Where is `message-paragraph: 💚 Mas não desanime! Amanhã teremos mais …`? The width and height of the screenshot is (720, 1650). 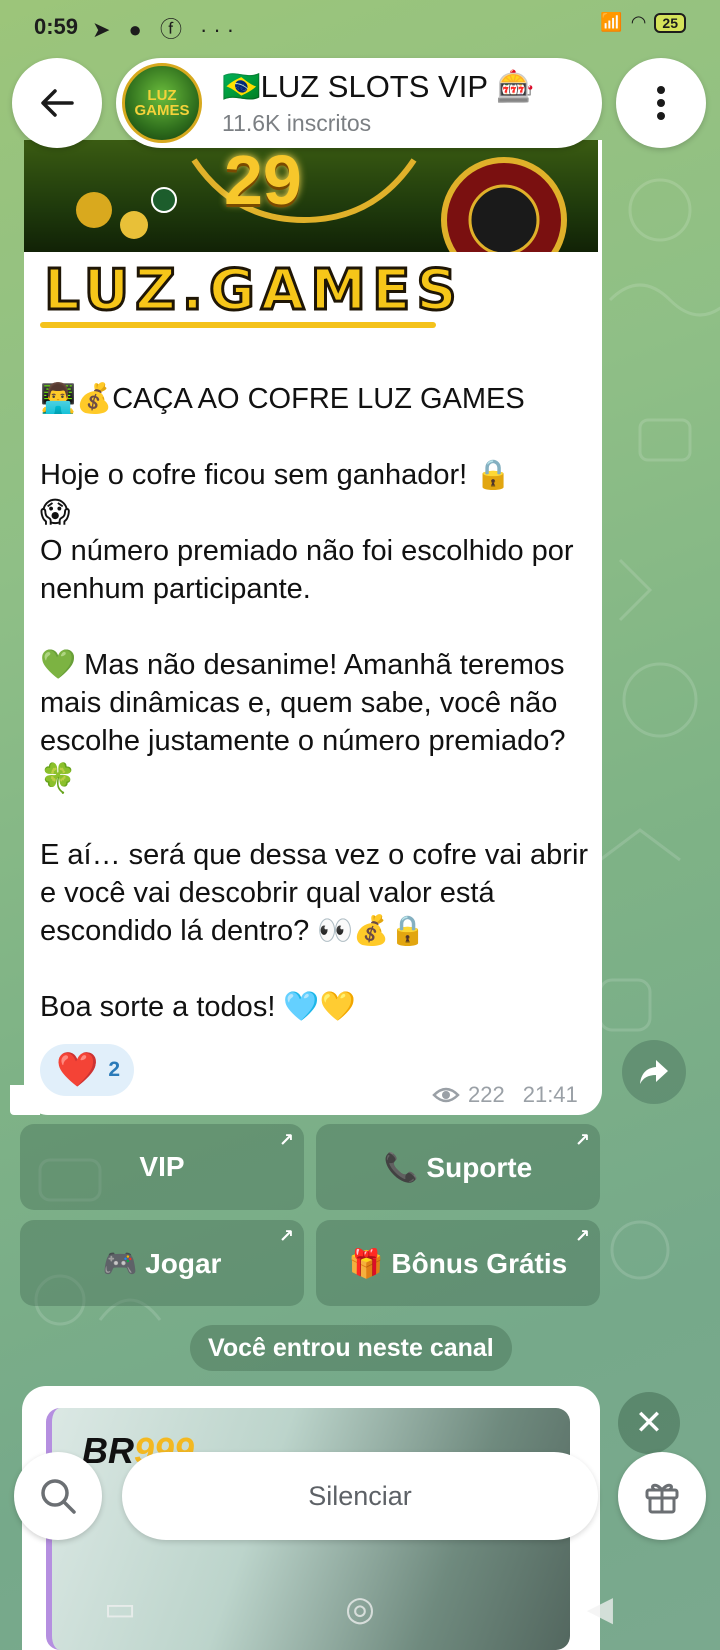
message-paragraph: 💚 Mas não desanime! Amanhã teremos mais … is located at coordinates (303, 722).